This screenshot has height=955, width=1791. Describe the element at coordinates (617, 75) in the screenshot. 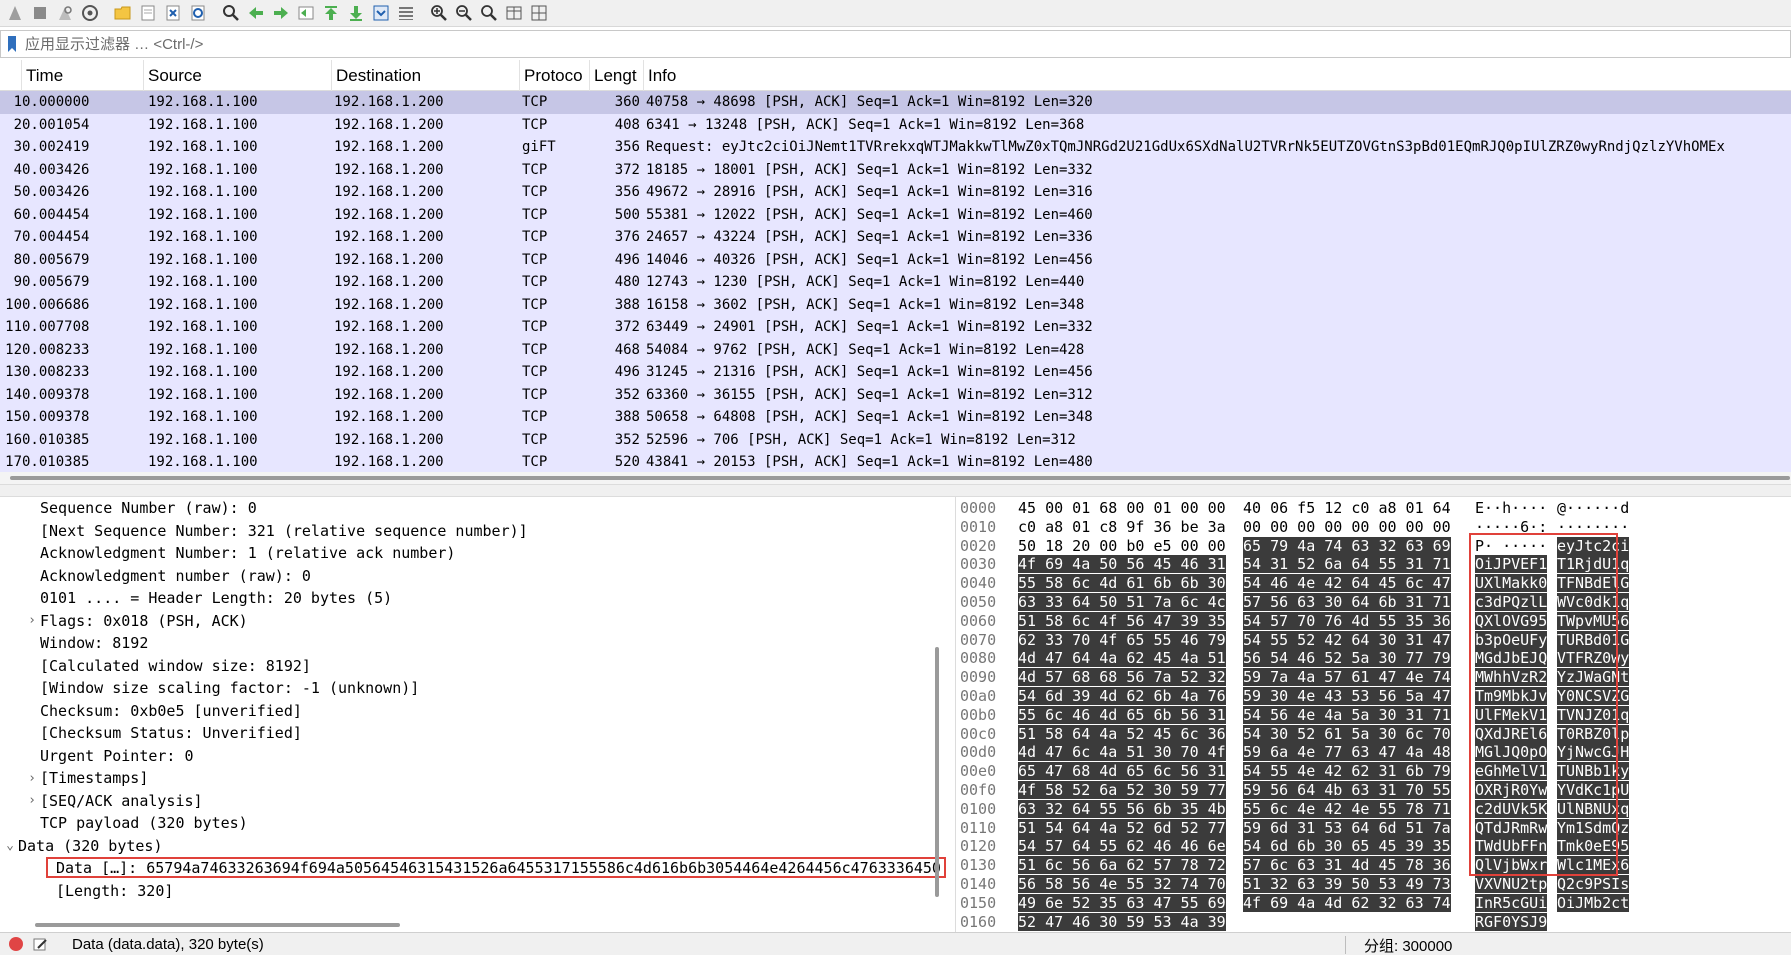

I see `col-length-header: Lengt` at that location.